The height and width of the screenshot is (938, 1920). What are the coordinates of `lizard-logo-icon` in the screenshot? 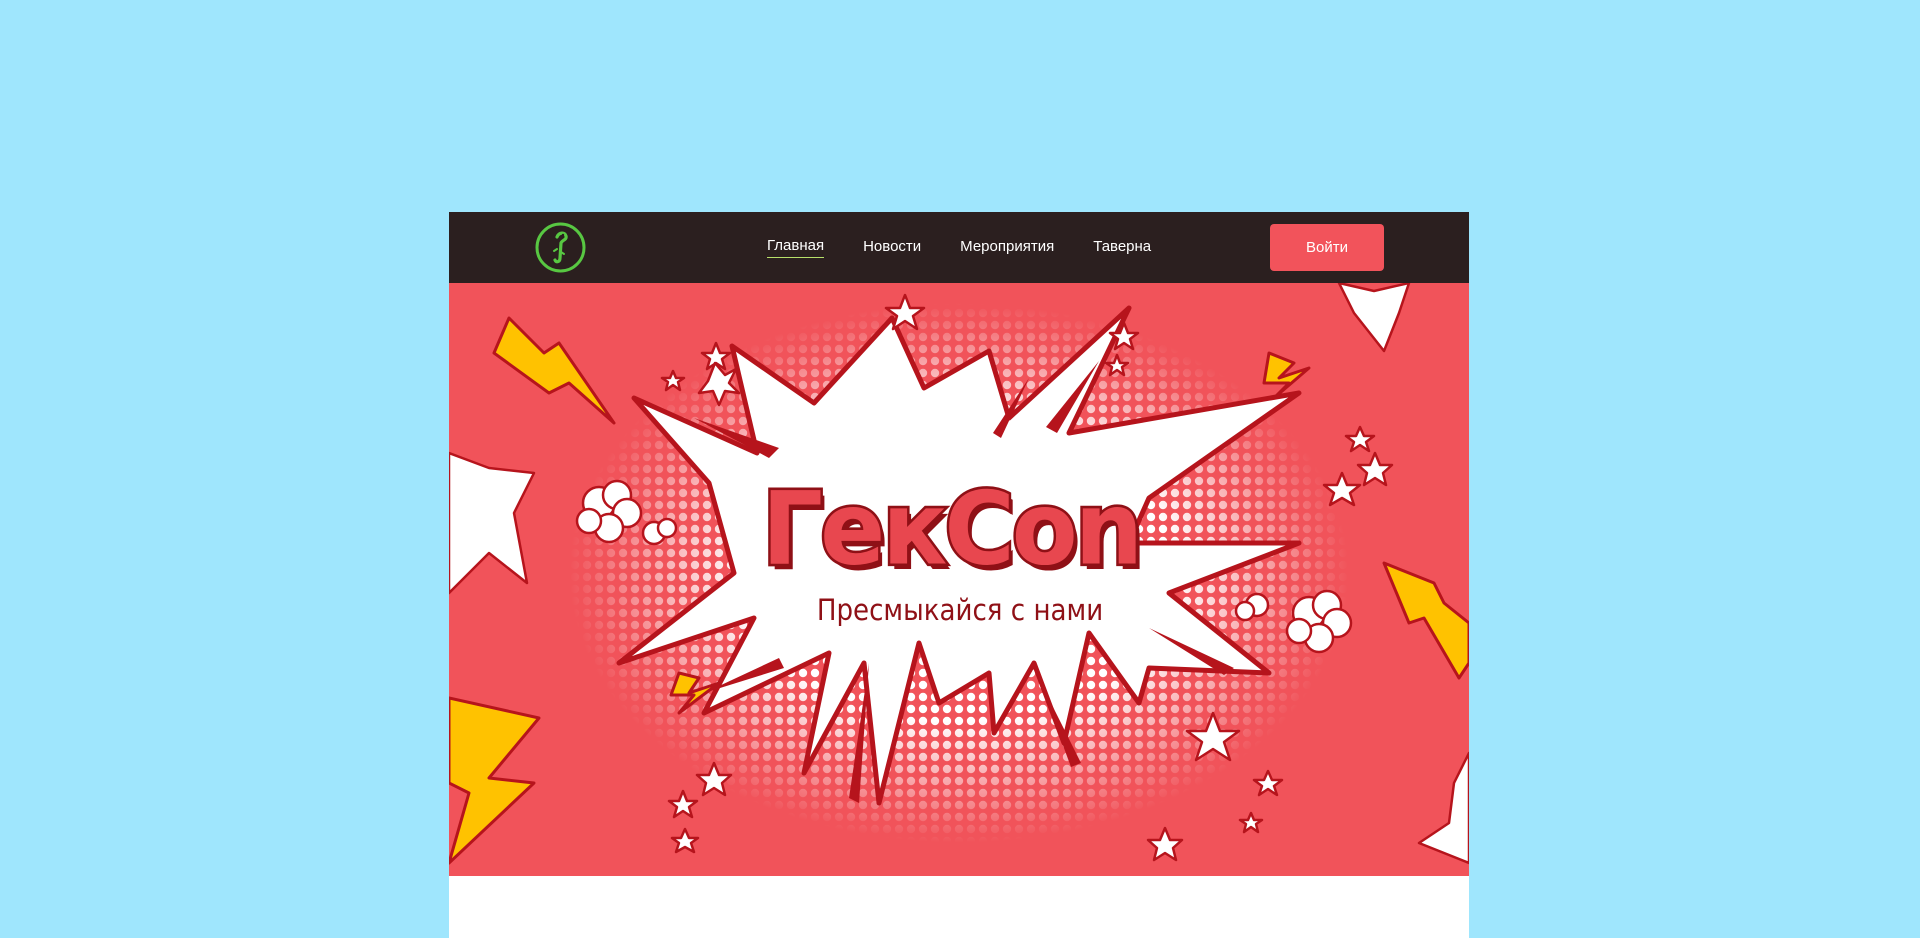 It's located at (560, 247).